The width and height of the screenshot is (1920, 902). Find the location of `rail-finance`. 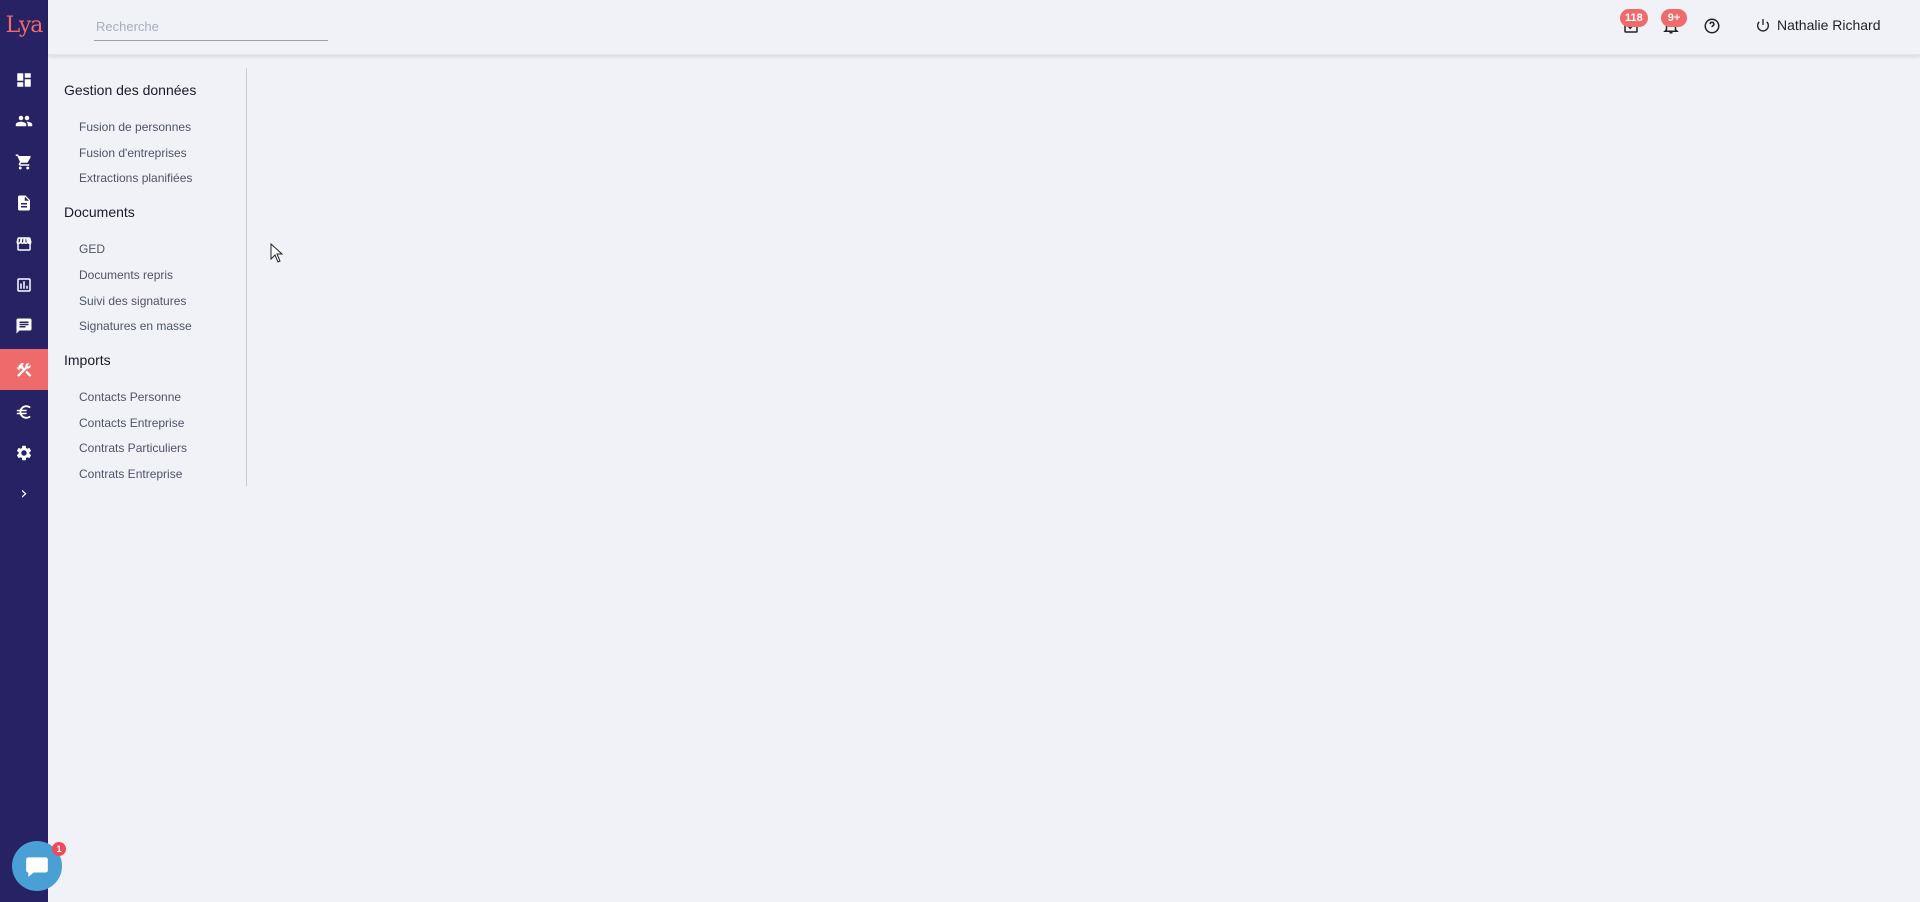

rail-finance is located at coordinates (24, 411).